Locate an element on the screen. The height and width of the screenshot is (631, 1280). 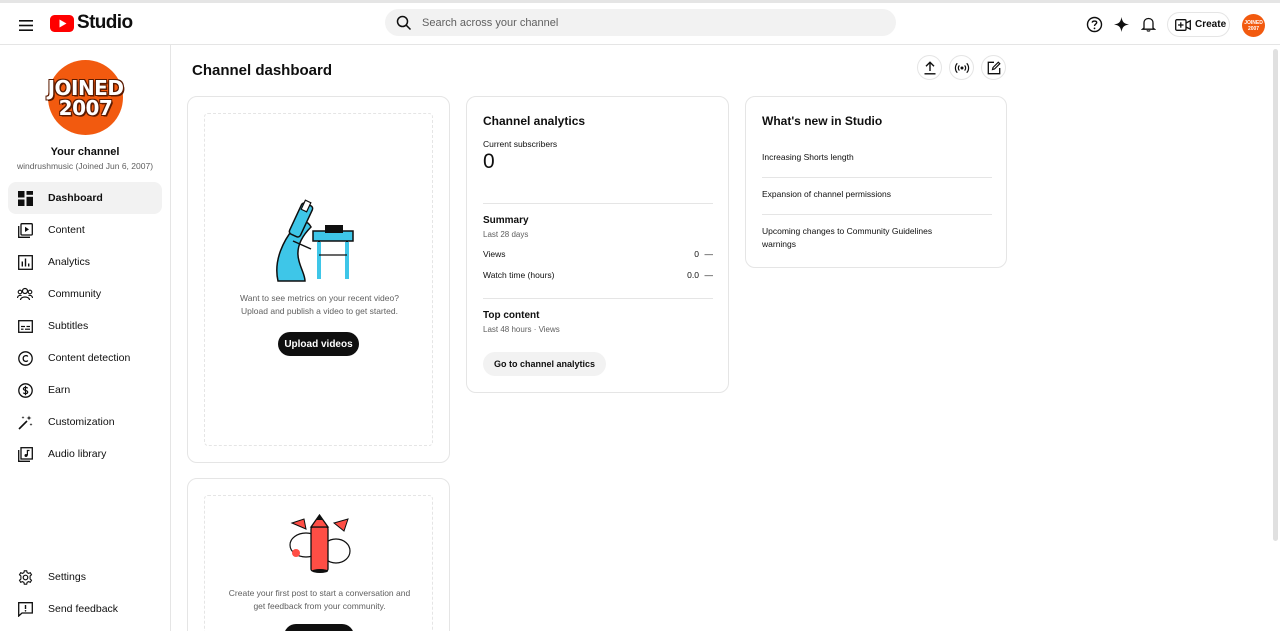
sidebar-item-label: Content is located at coordinates (66, 230).